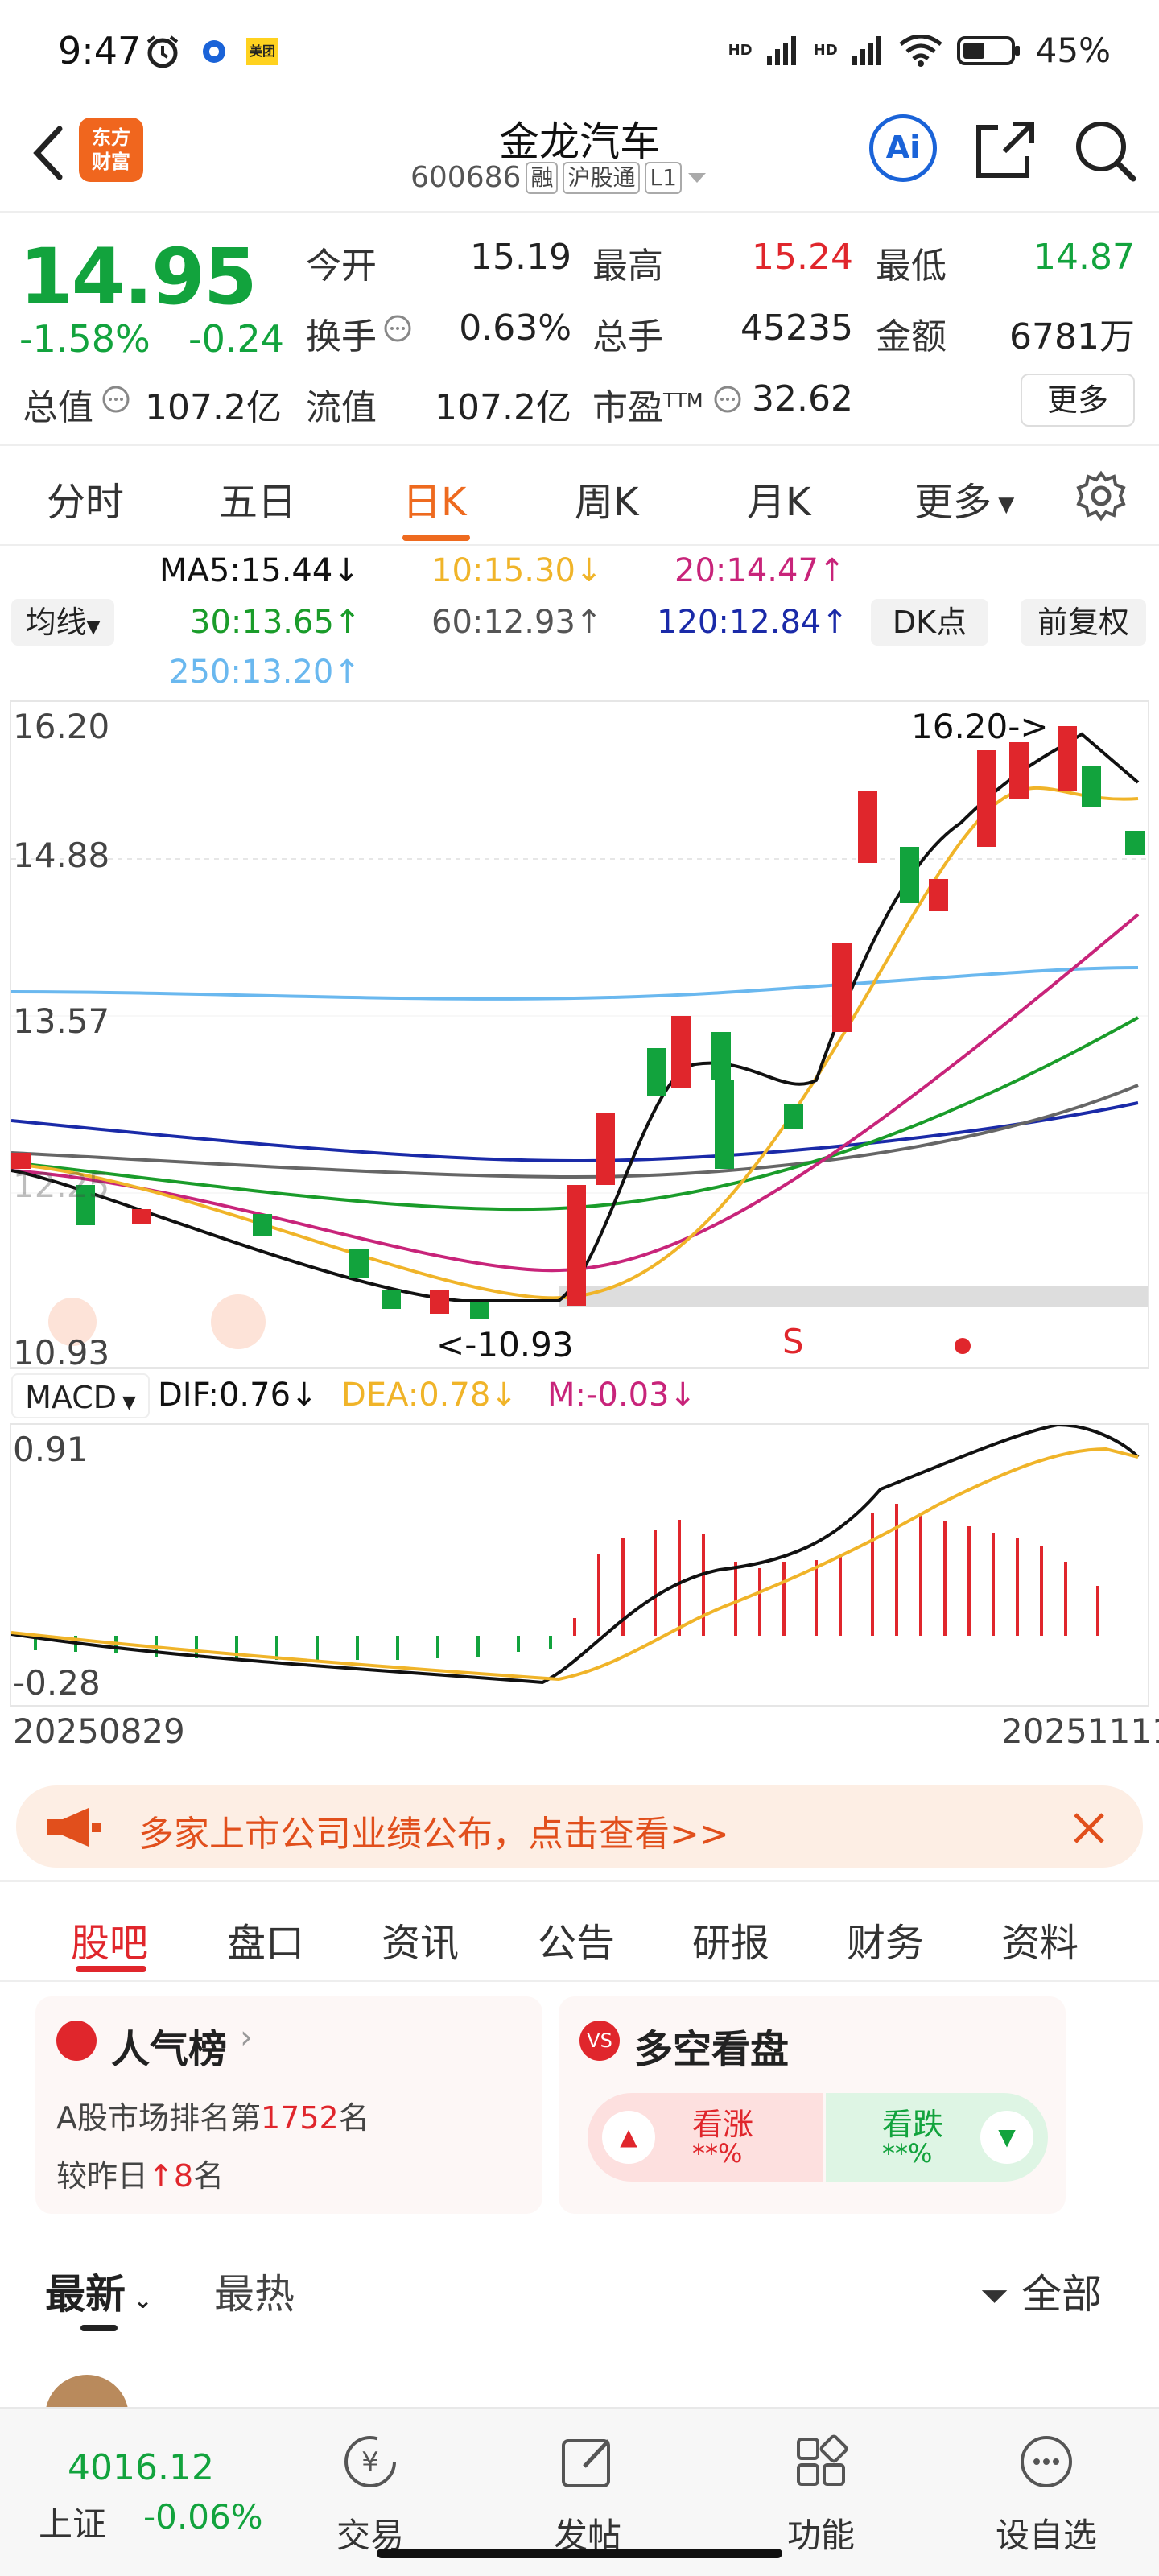 This screenshot has width=1159, height=2576. I want to click on grid-apps-icon, so click(822, 2460).